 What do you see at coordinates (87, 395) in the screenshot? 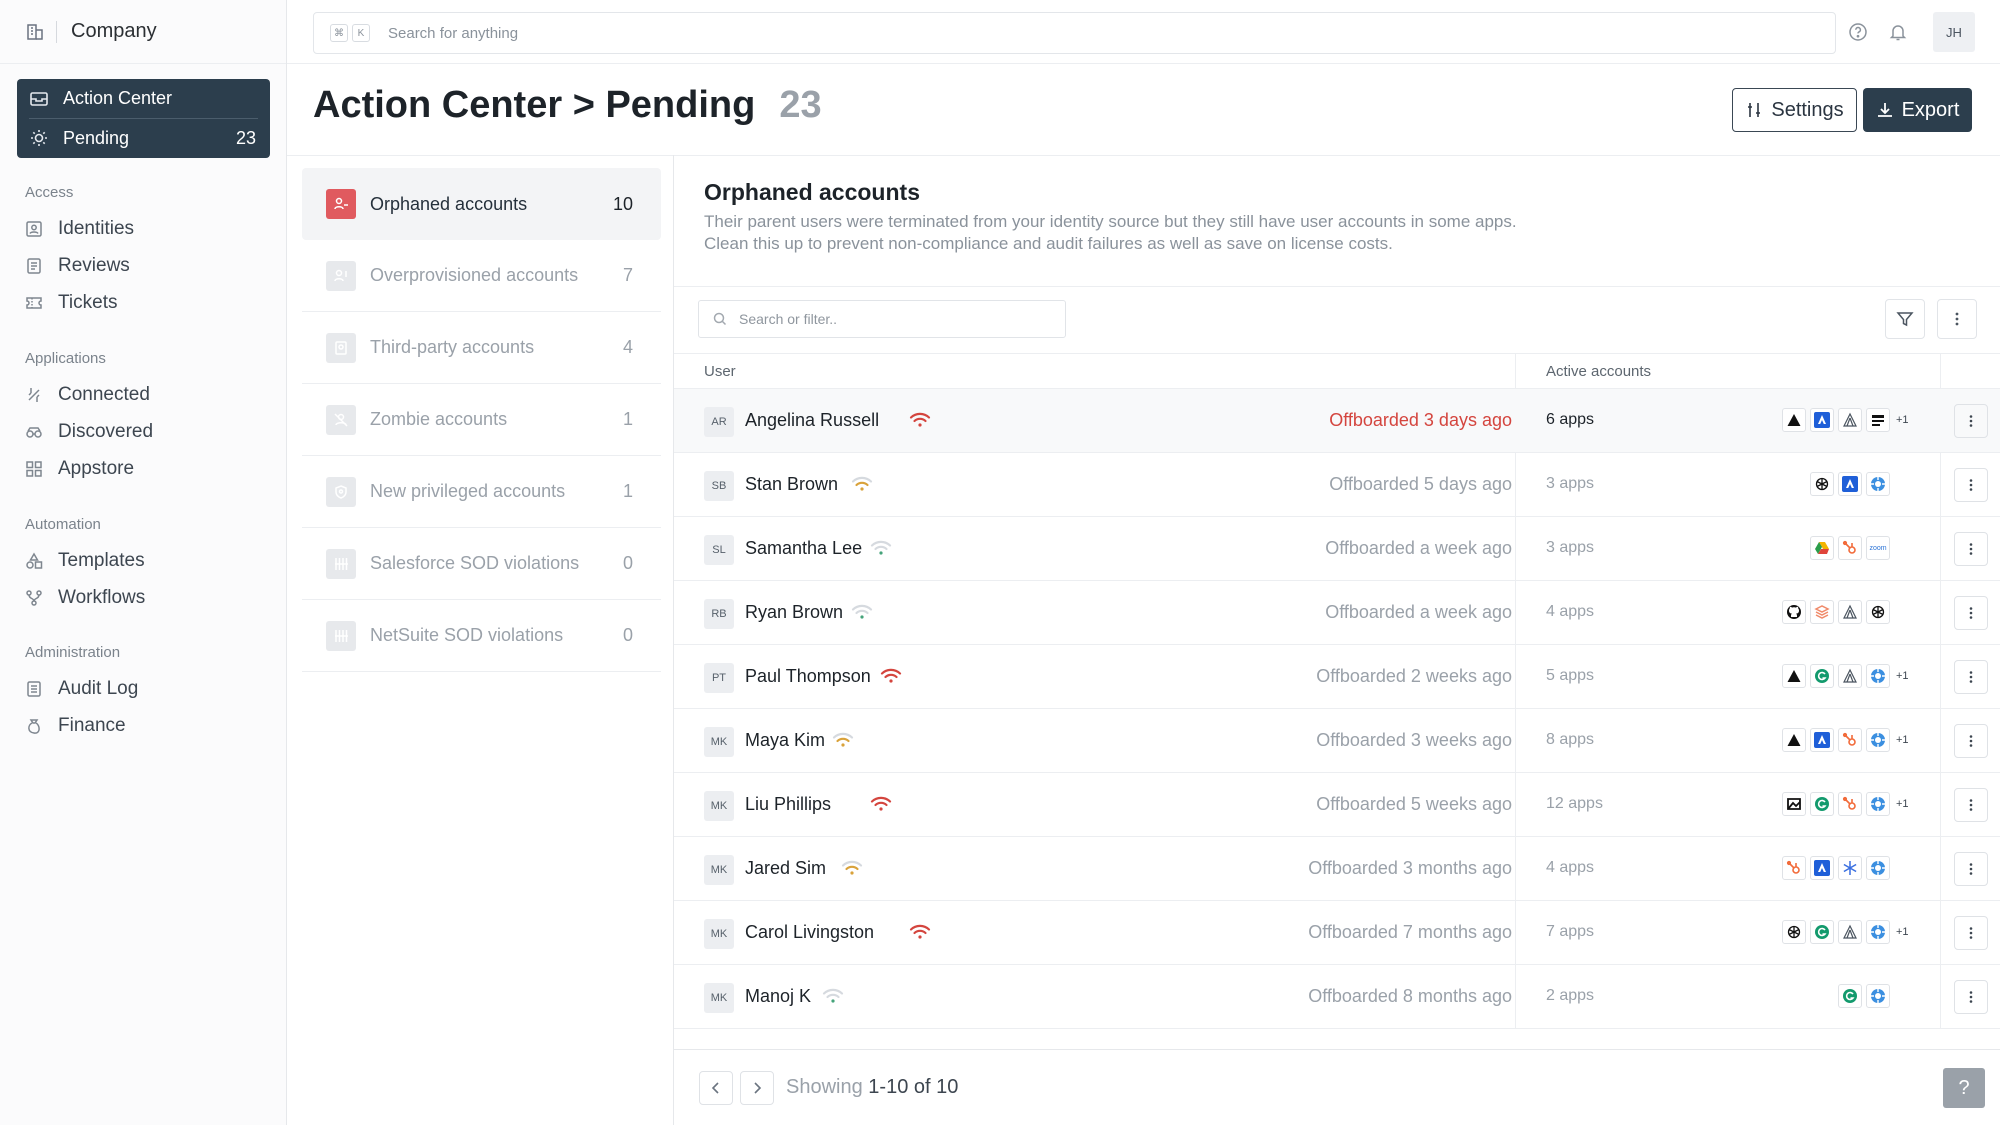
I see `nav-item-connected: Connected` at bounding box center [87, 395].